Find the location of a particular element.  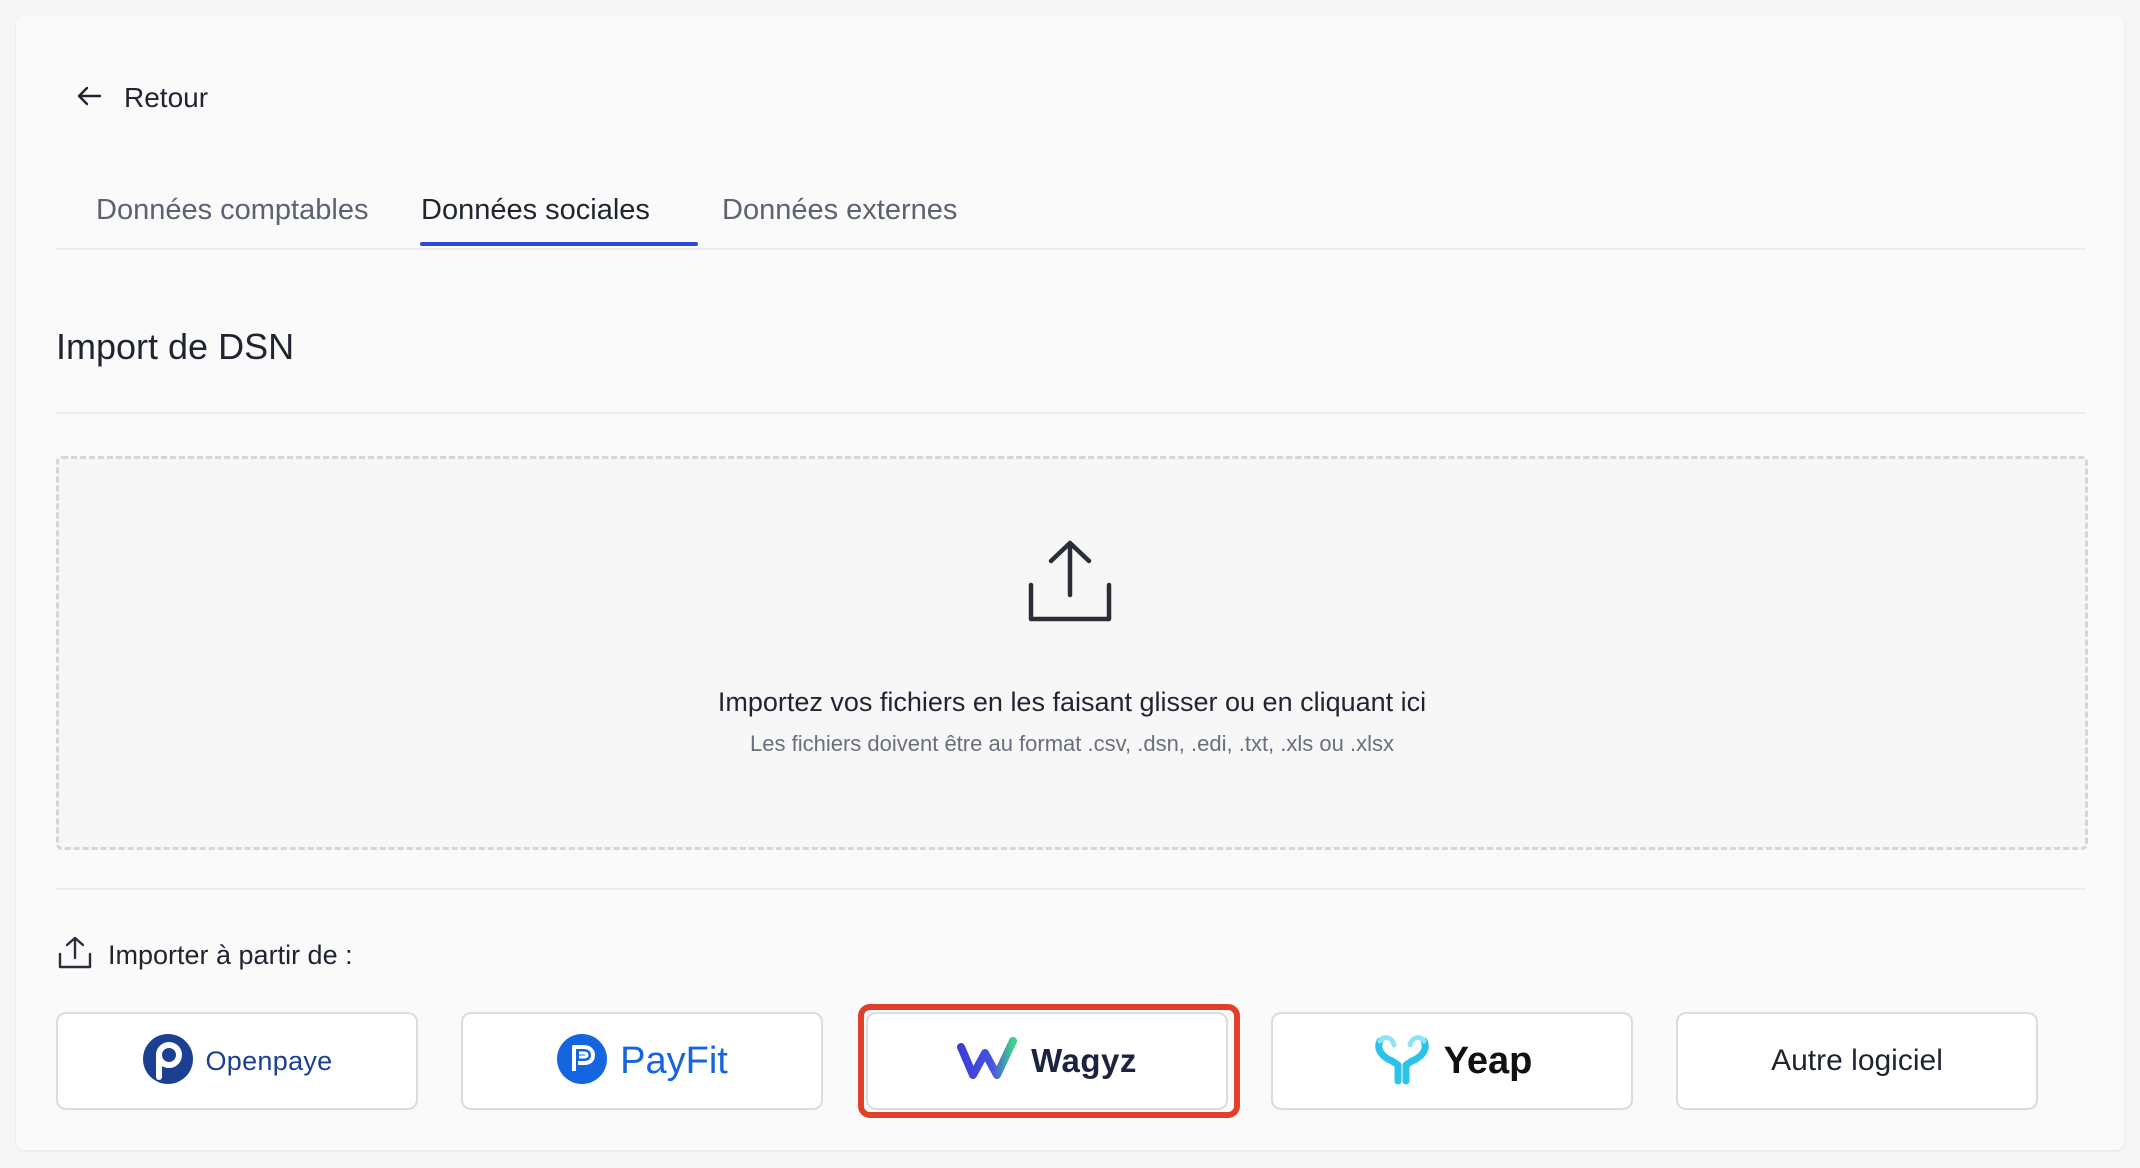

tab-donnees-externes: Données externes is located at coordinates (839, 210).